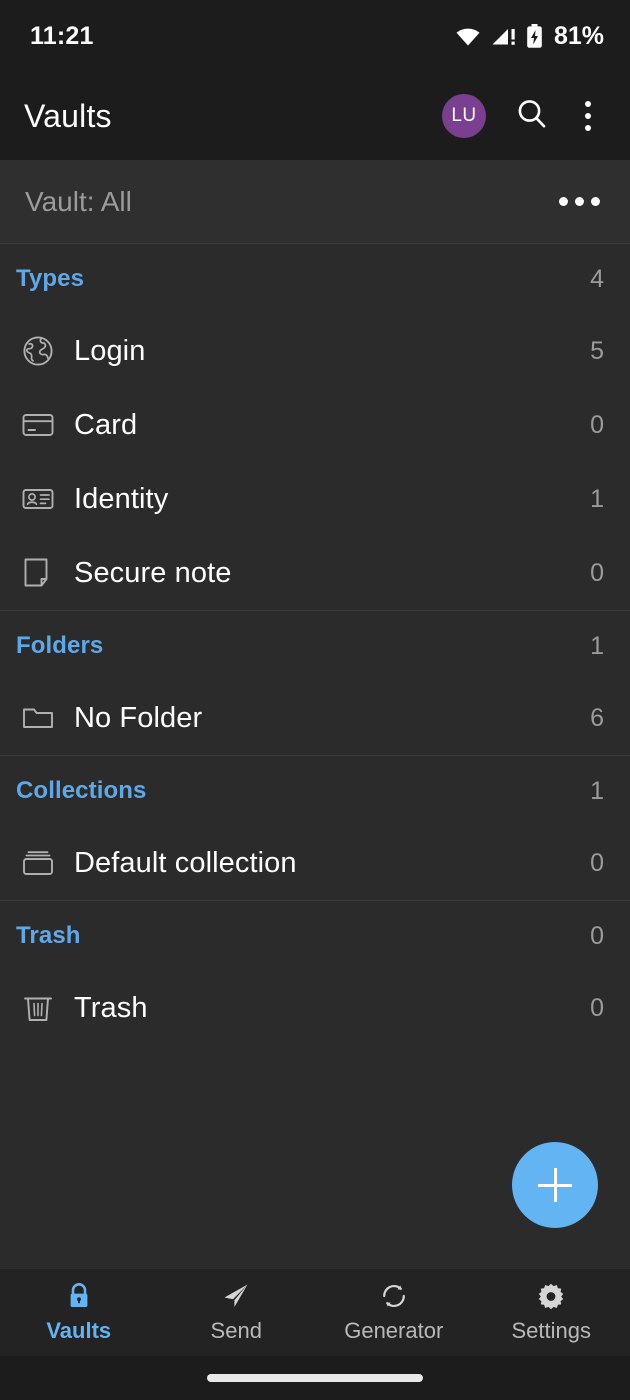 The image size is (630, 1400). I want to click on list-item-identity: Identity 1, so click(315, 499).